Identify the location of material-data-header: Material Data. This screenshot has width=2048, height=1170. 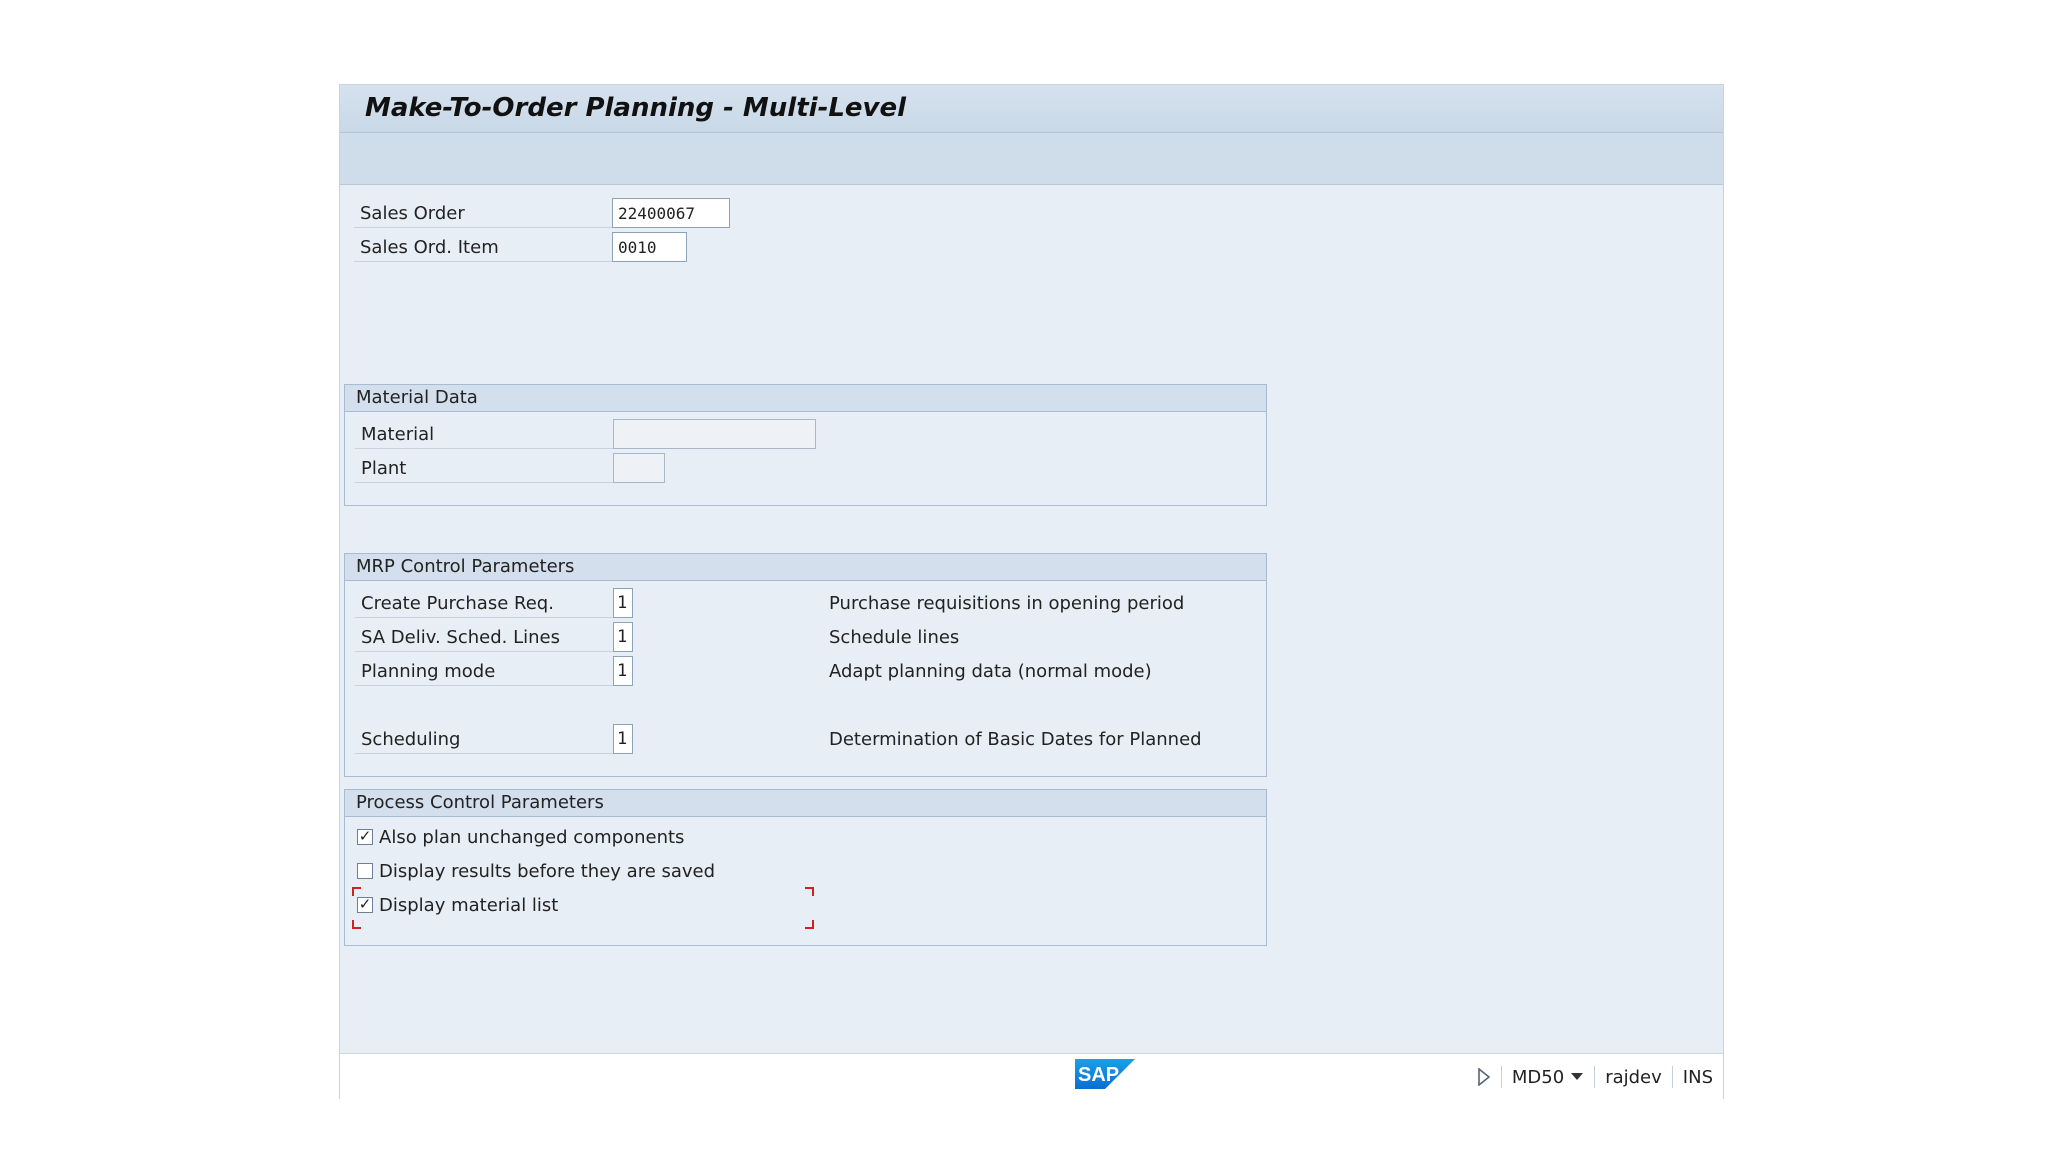
(805, 398).